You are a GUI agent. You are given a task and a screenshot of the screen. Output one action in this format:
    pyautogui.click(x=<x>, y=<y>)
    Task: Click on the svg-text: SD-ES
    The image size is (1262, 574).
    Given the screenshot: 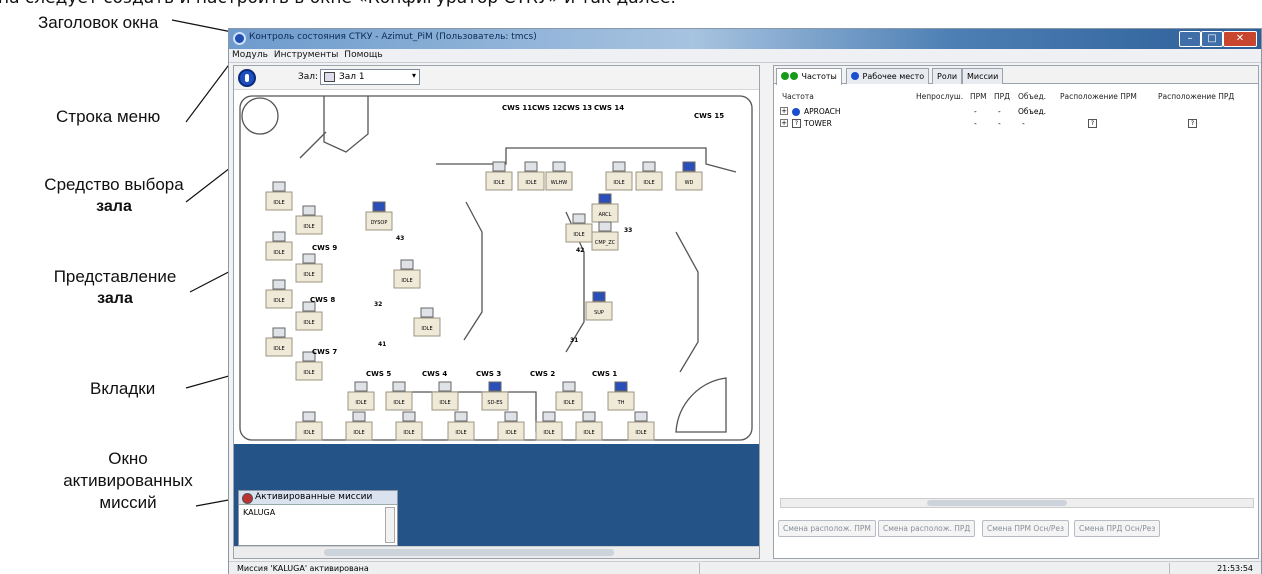 What is the action you would take?
    pyautogui.click(x=494, y=403)
    